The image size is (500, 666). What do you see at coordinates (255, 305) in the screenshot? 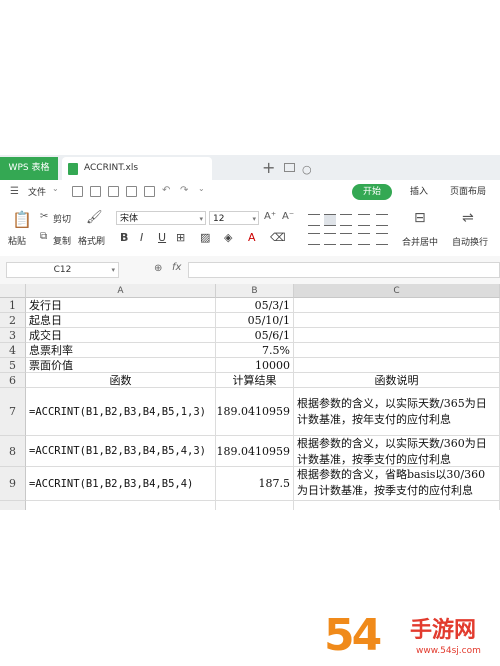
I see `cell-b1: 05/3/1` at bounding box center [255, 305].